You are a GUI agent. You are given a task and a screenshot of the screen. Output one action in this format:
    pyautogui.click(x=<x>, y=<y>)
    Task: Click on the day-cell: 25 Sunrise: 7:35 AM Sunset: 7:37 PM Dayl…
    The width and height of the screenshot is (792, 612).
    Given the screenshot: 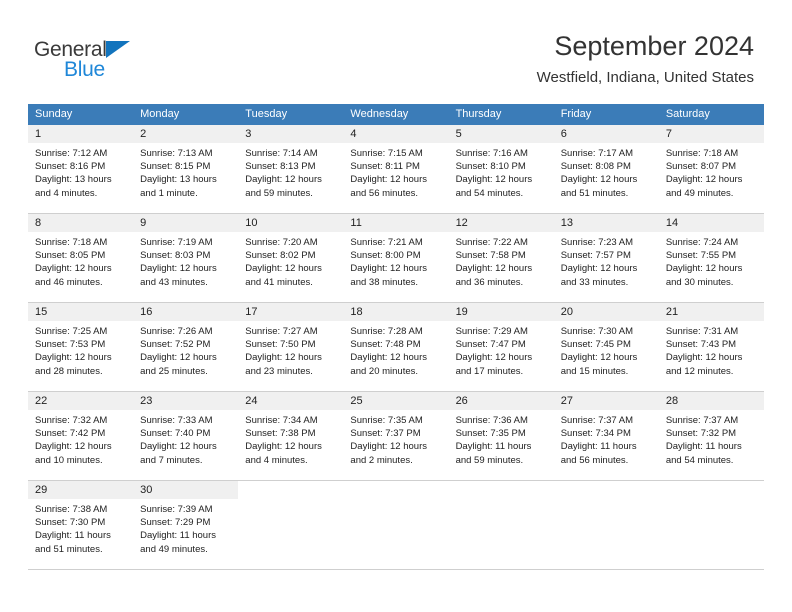 What is the action you would take?
    pyautogui.click(x=396, y=436)
    